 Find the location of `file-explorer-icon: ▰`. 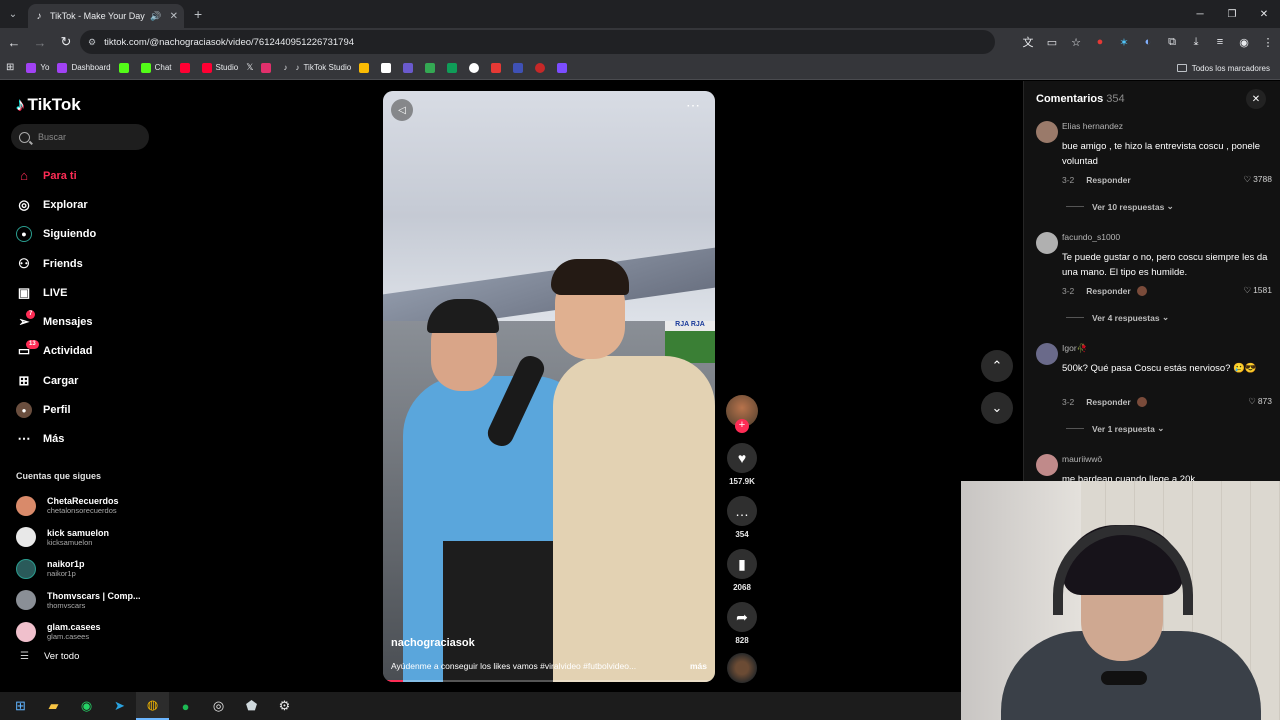

file-explorer-icon: ▰ is located at coordinates (53, 706).